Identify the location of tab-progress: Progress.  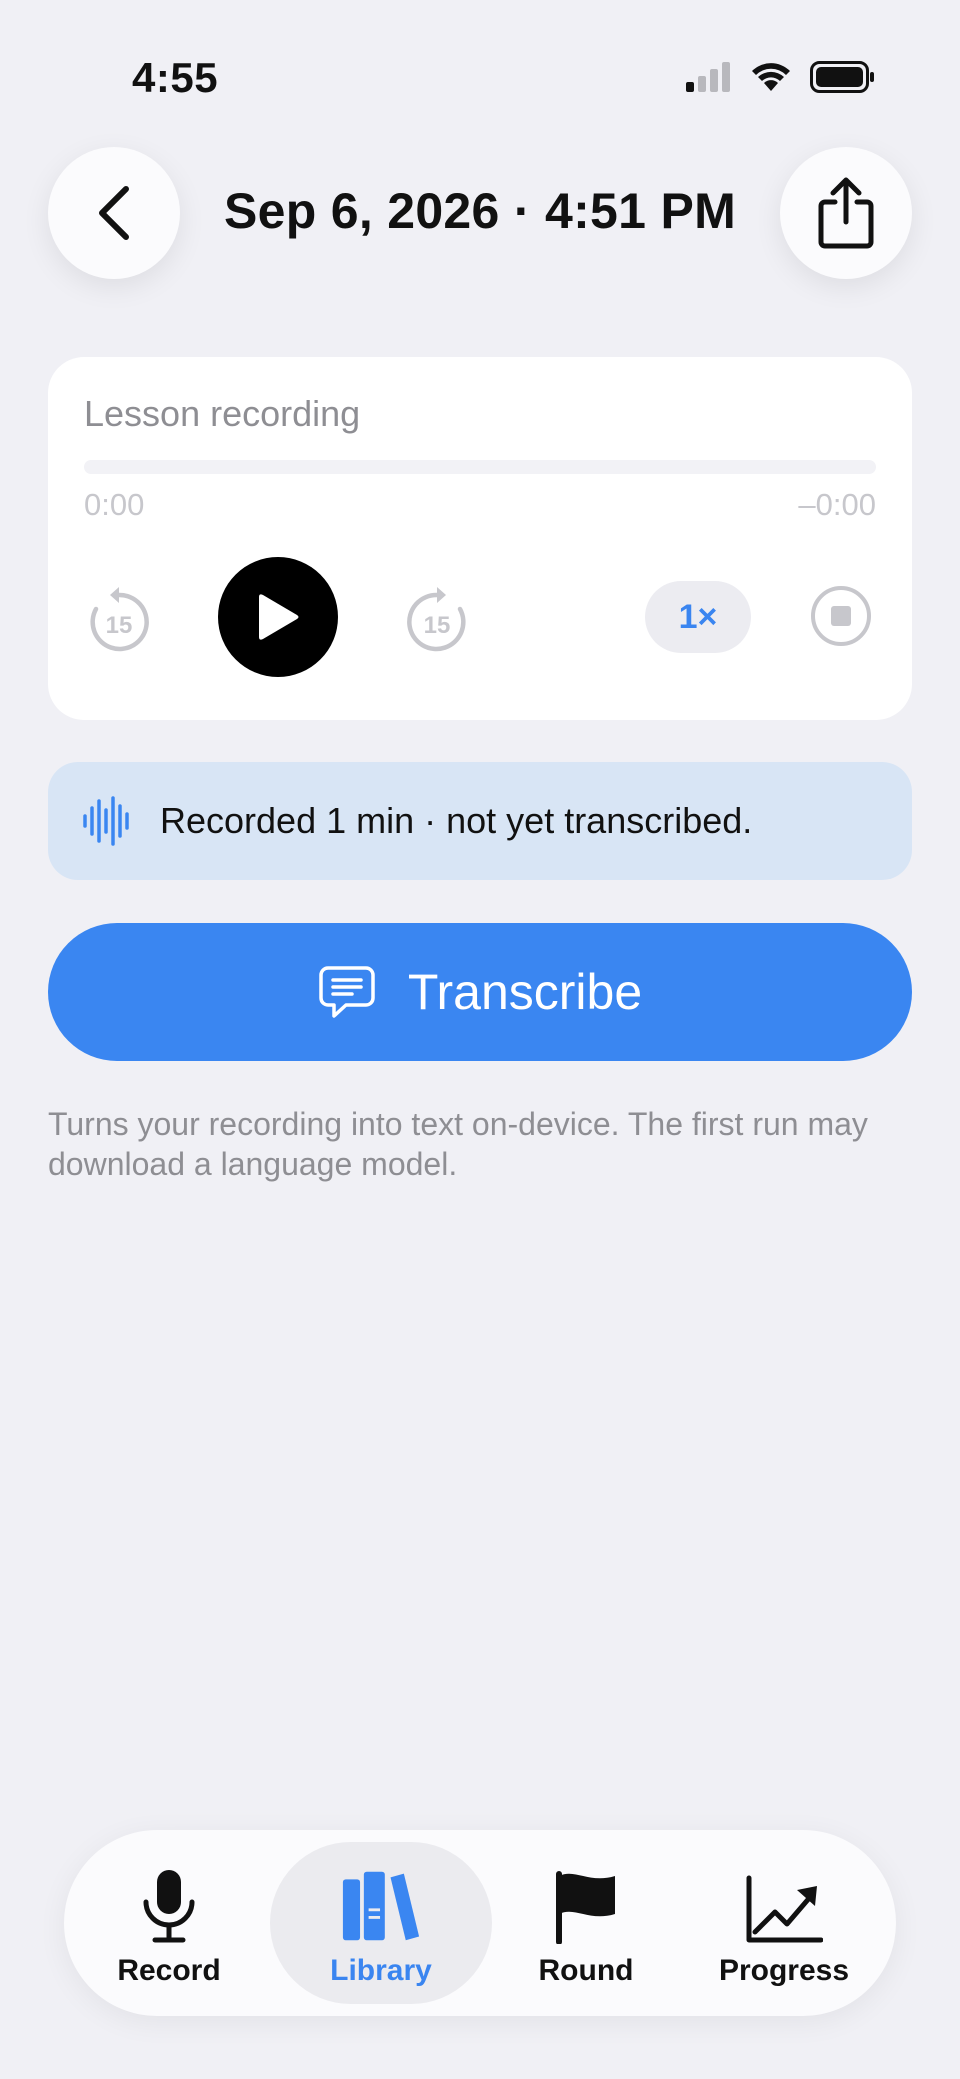
(784, 1923).